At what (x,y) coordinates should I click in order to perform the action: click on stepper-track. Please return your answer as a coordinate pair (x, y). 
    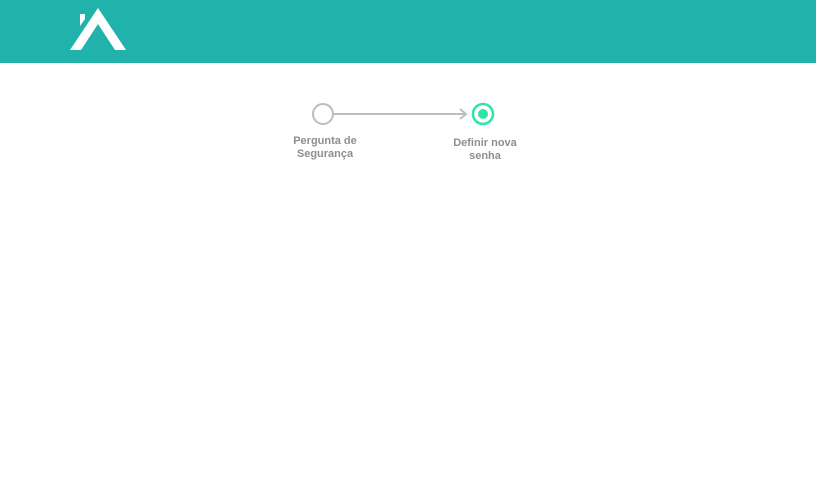
    Looking at the image, I should click on (403, 114).